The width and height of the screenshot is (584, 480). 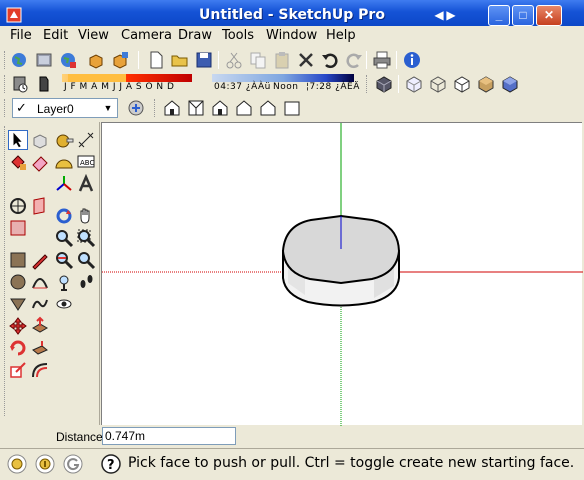 What do you see at coordinates (18, 140) in the screenshot?
I see `select-tool-icon` at bounding box center [18, 140].